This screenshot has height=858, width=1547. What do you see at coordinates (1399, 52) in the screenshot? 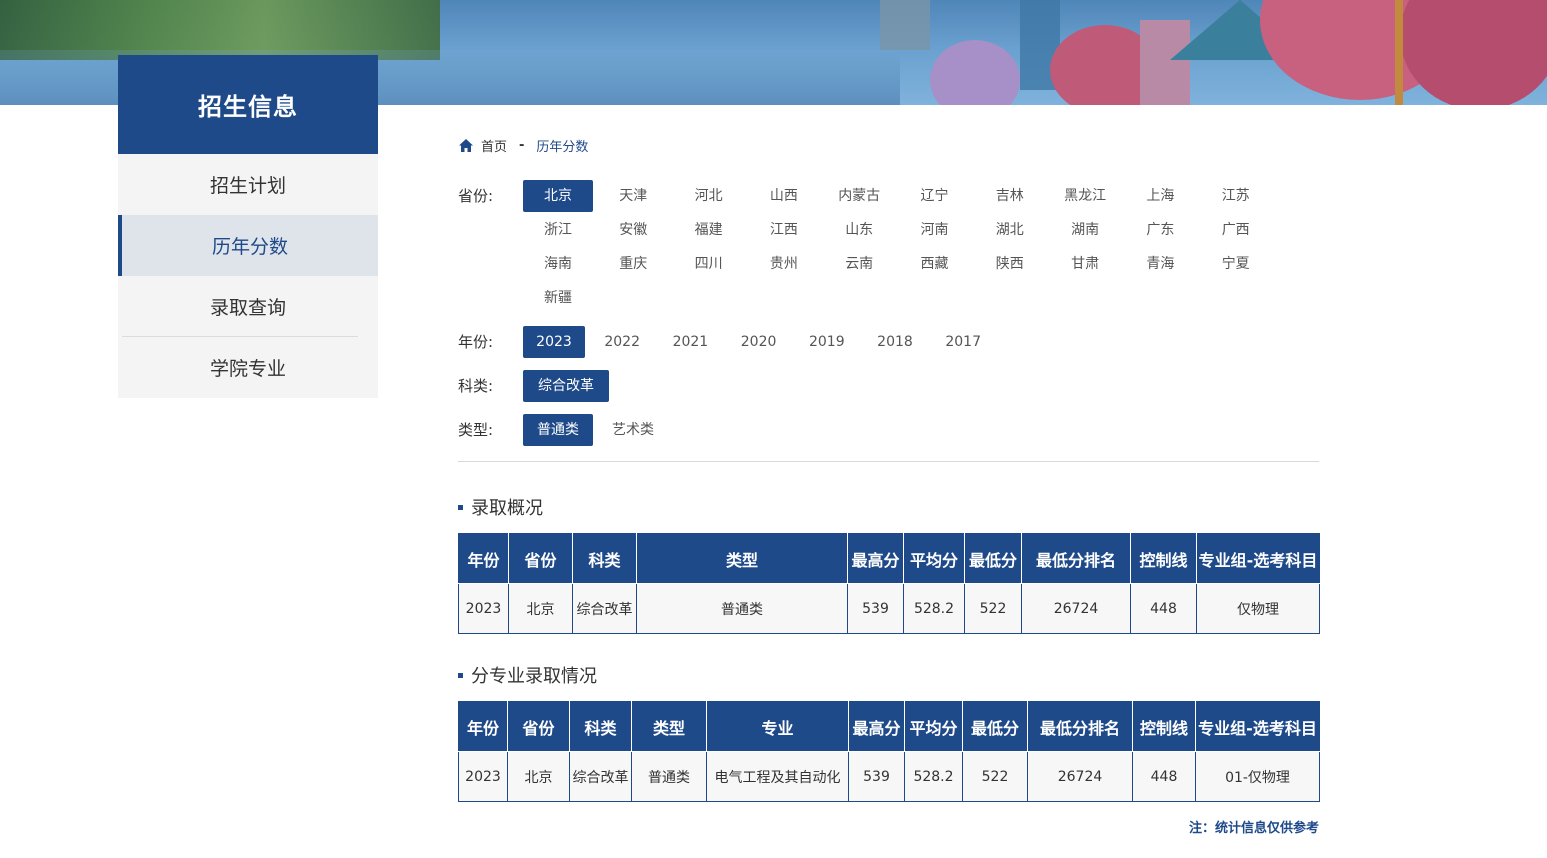
I see `banner-tree-trunk` at bounding box center [1399, 52].